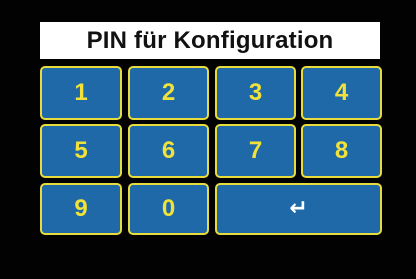 This screenshot has width=416, height=279. I want to click on key-label: 9, so click(81, 208).